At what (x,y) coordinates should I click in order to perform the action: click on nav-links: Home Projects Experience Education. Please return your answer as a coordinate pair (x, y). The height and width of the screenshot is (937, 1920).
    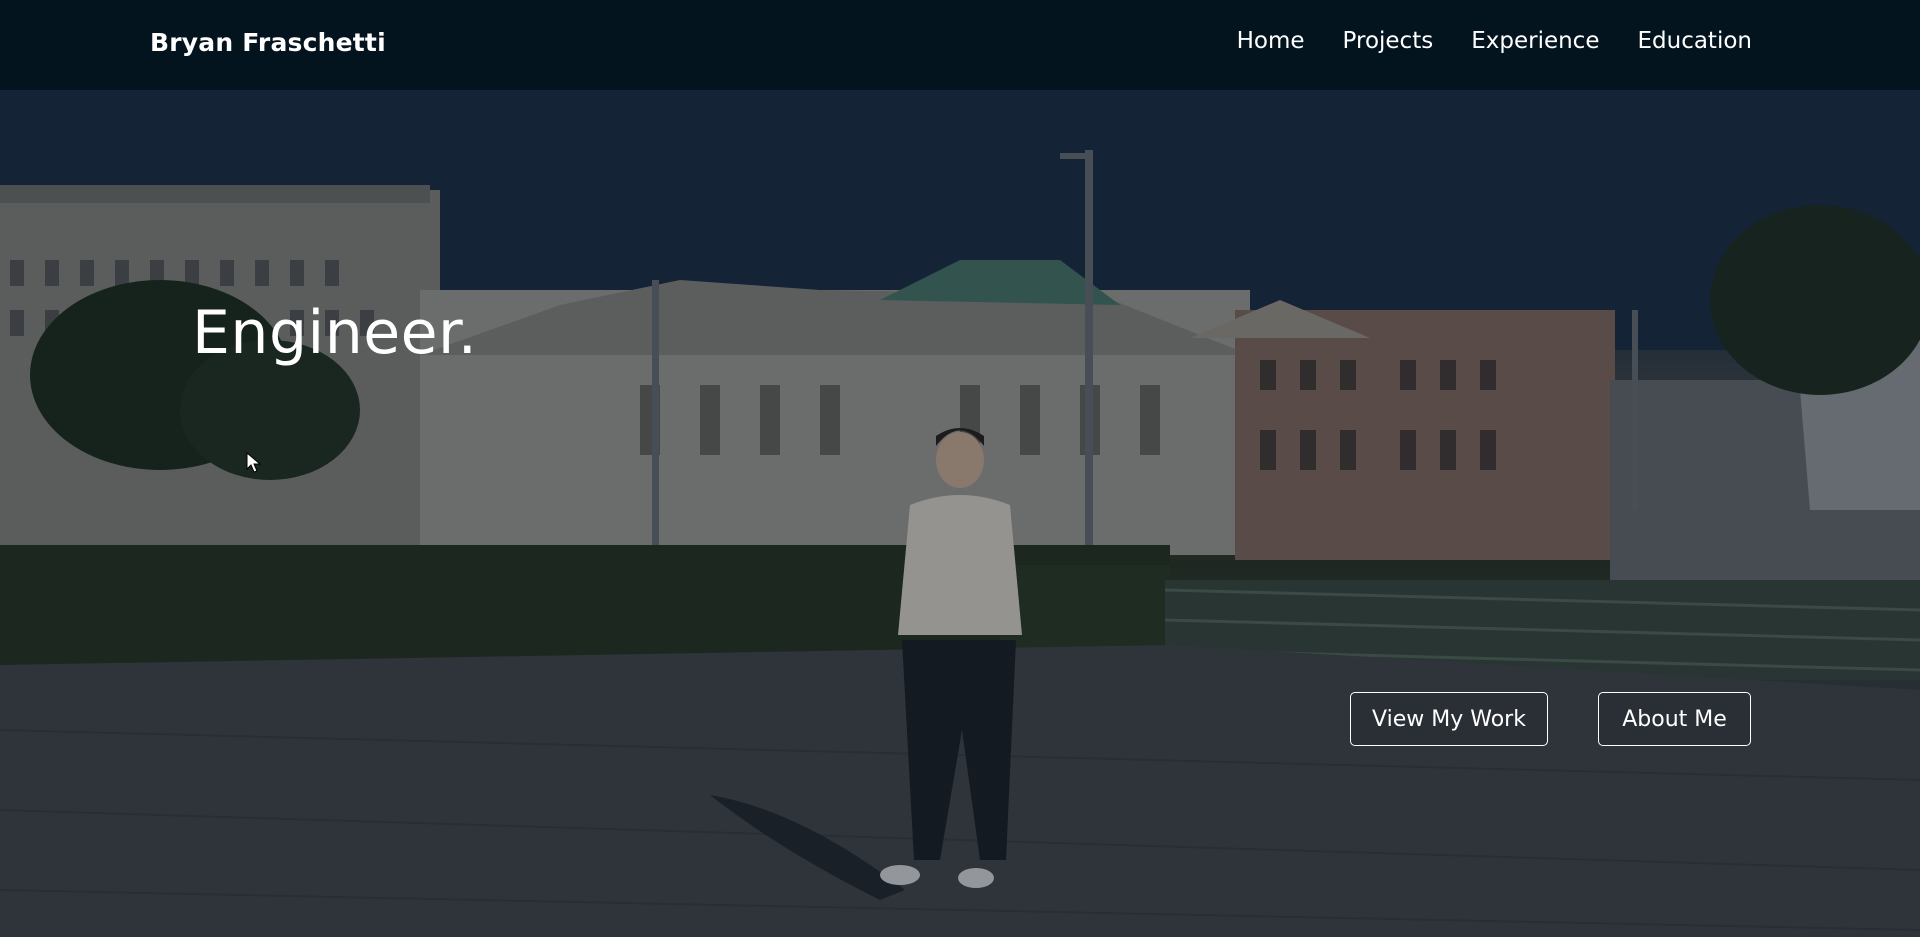
    Looking at the image, I should click on (1494, 41).